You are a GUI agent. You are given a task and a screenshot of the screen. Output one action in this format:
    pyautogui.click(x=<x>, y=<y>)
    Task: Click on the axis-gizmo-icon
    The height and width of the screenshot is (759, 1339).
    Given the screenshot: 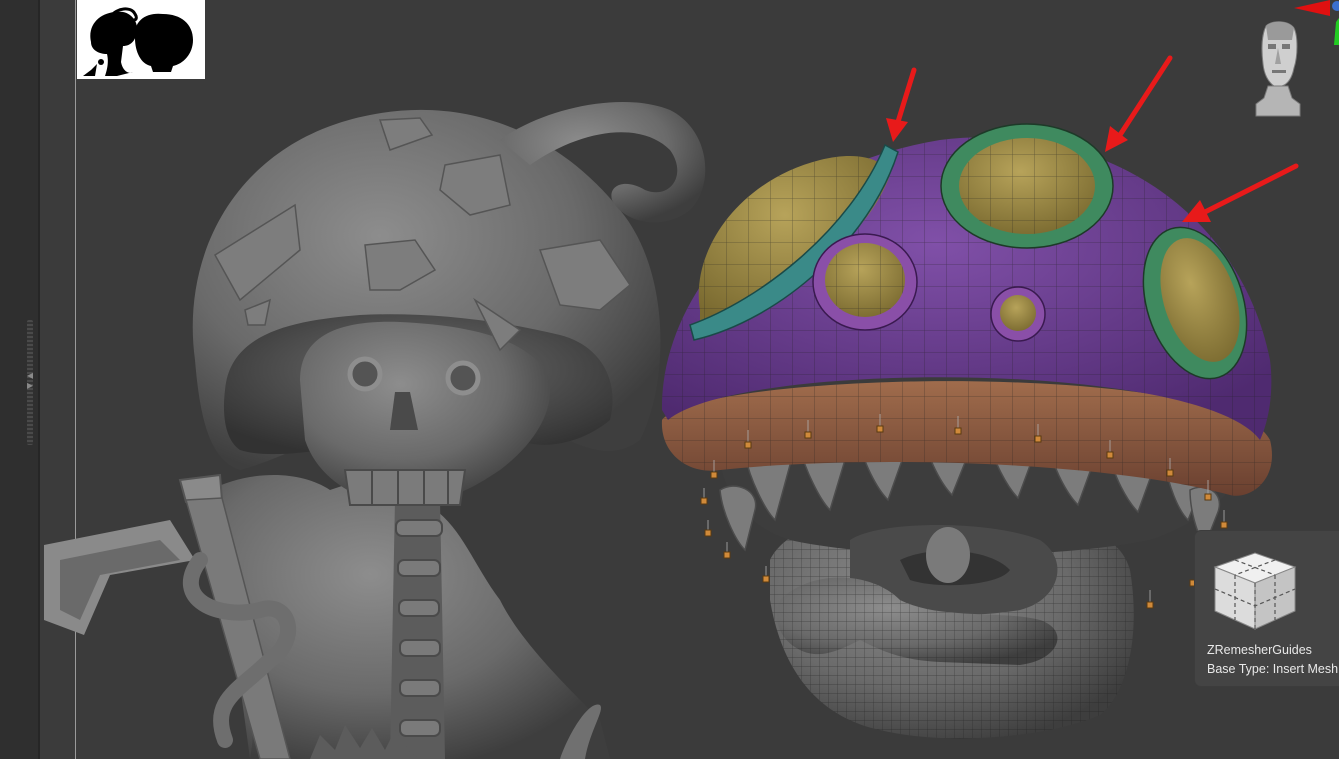 What is the action you would take?
    pyautogui.click(x=1314, y=22)
    